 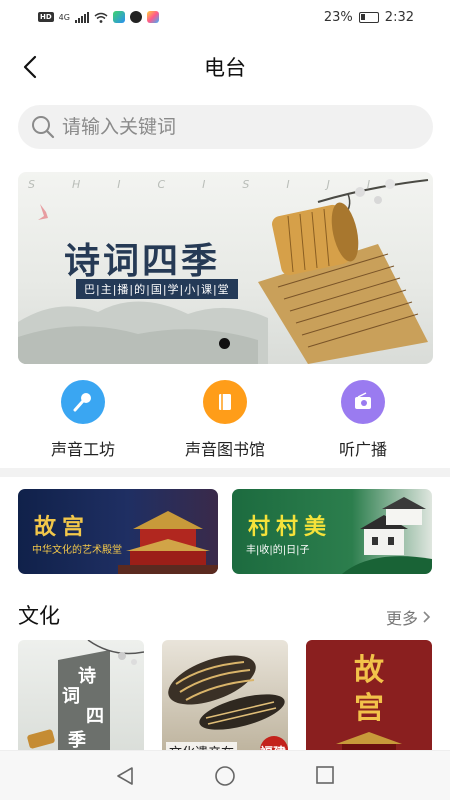 I want to click on search-icon, so click(x=43, y=127).